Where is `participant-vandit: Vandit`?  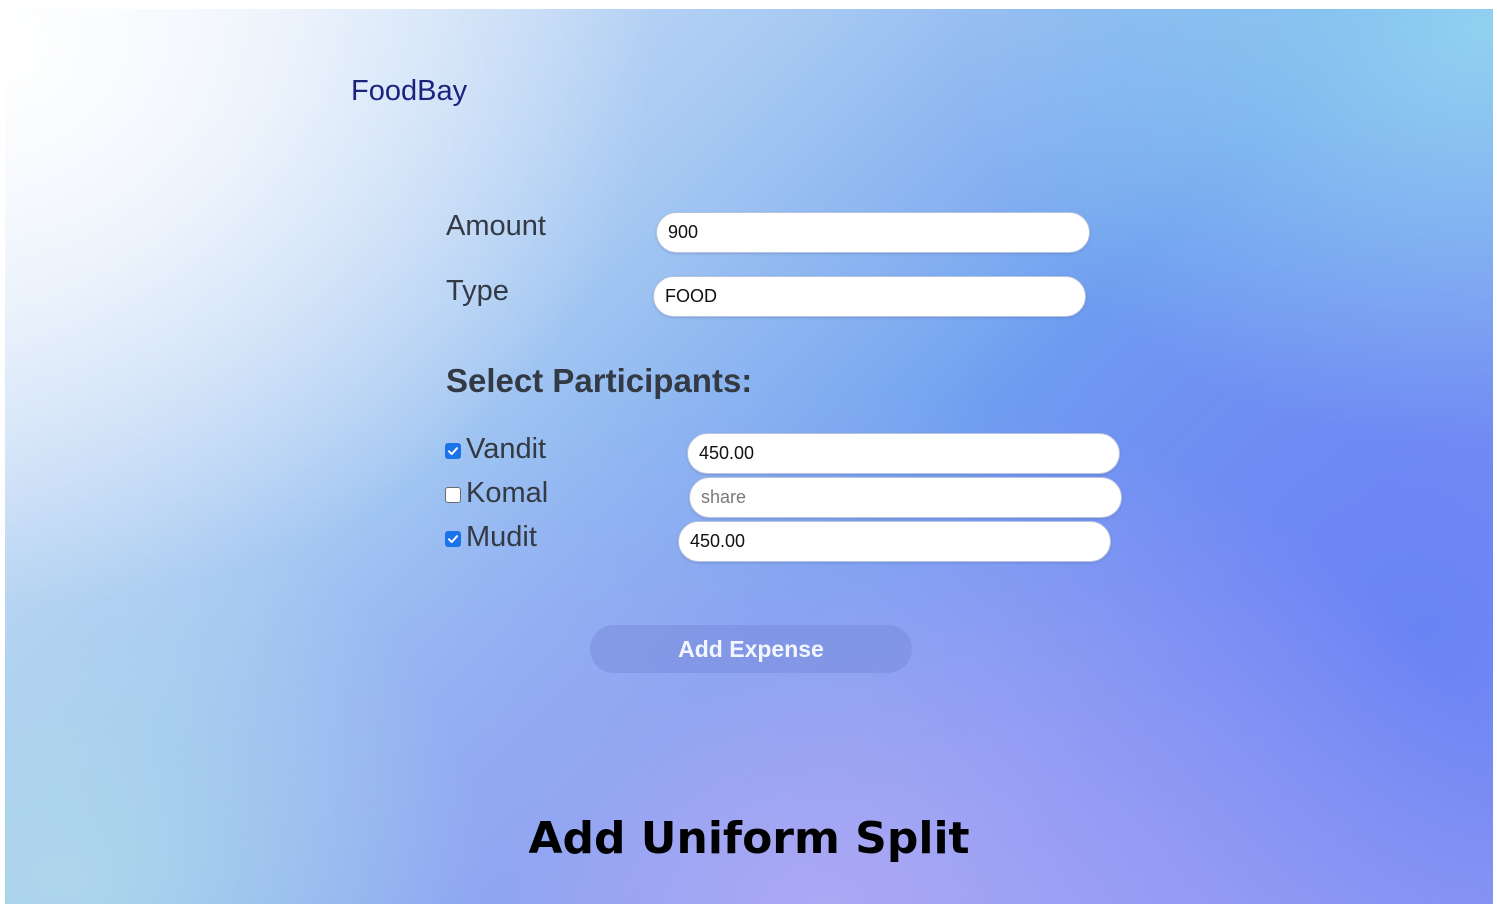
participant-vandit: Vandit is located at coordinates (495, 449).